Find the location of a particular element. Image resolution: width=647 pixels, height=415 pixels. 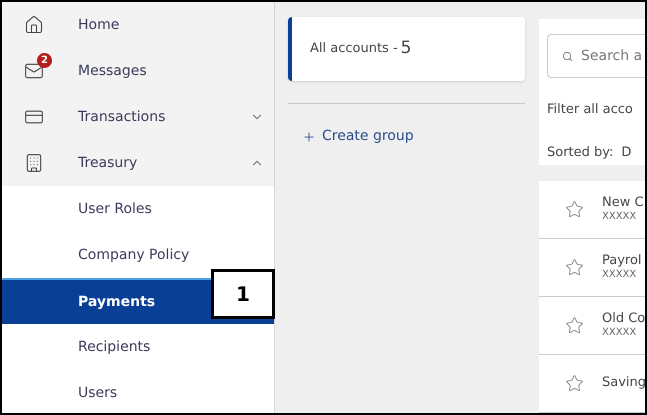

sidebar-item: Transactions is located at coordinates (138, 117).